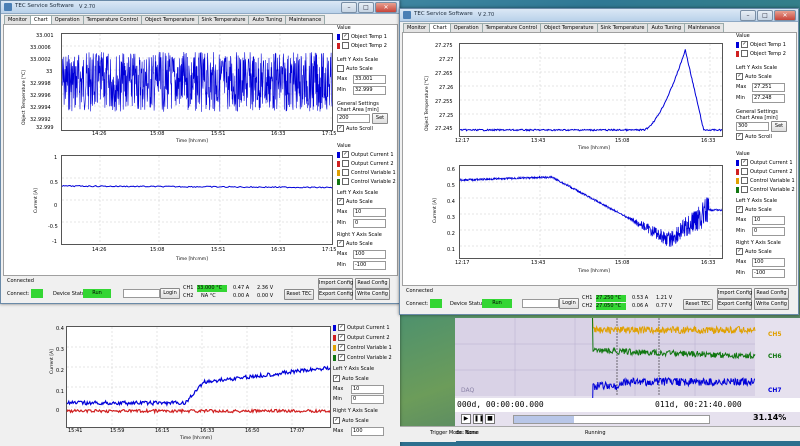 Image resolution: width=800 pixels, height=446 pixels. Describe the element at coordinates (197, 200) in the screenshot. I see `left-bottom-plot` at that location.